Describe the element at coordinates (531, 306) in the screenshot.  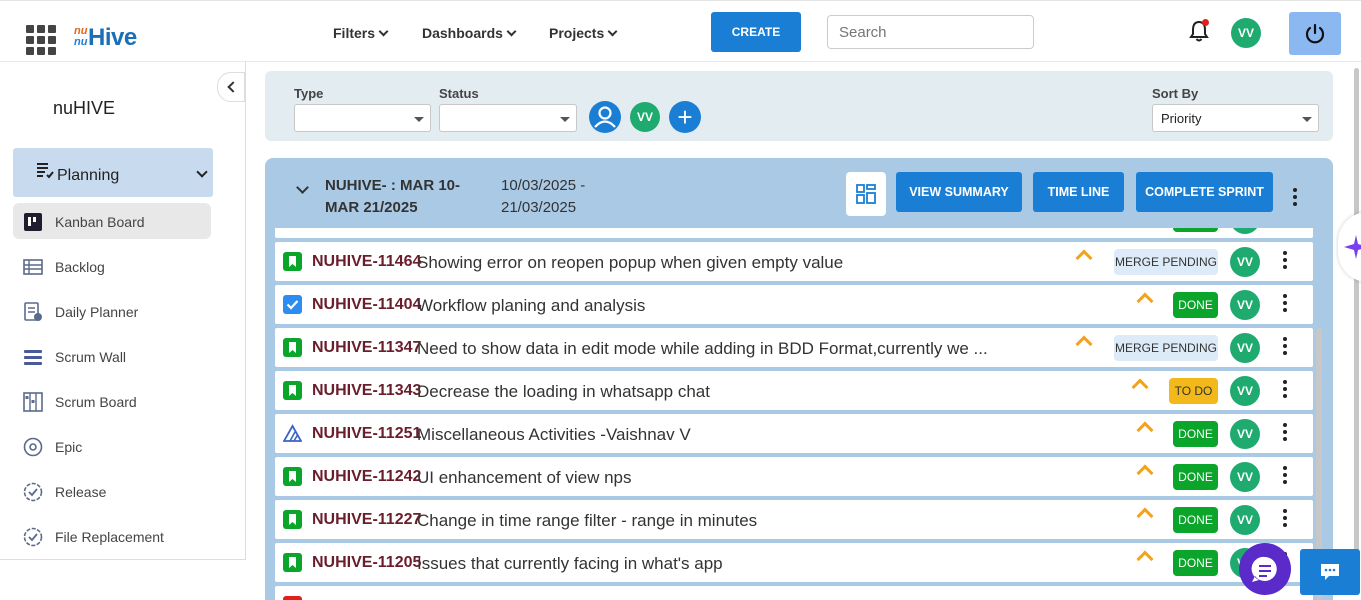
I see `issue-title: Workflow planing and analysis` at that location.